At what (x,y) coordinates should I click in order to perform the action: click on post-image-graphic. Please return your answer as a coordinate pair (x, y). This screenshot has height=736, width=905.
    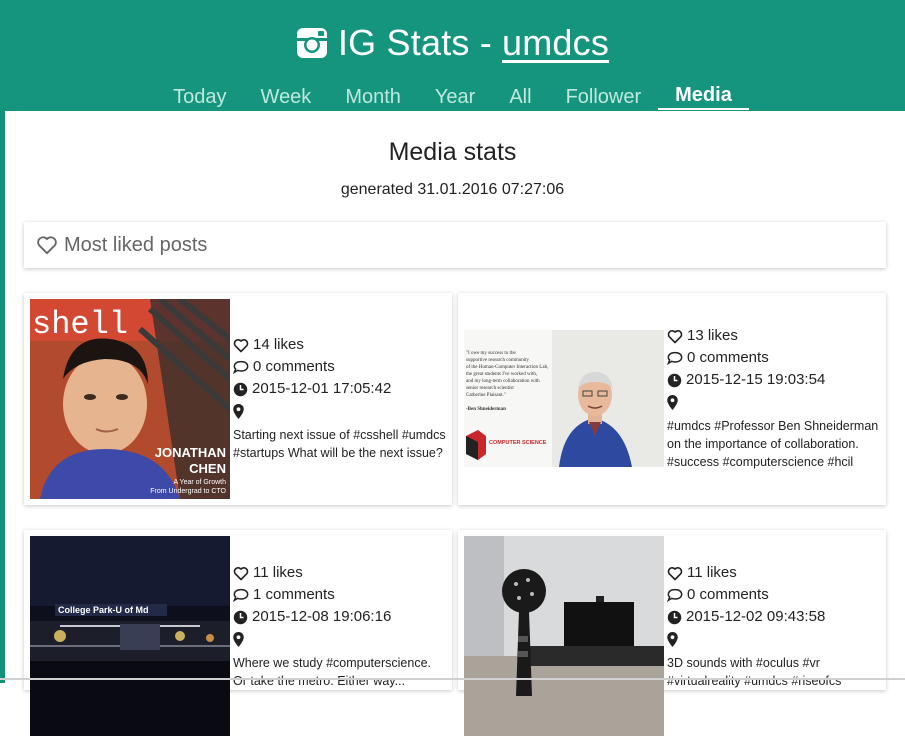
    Looking at the image, I should click on (564, 636).